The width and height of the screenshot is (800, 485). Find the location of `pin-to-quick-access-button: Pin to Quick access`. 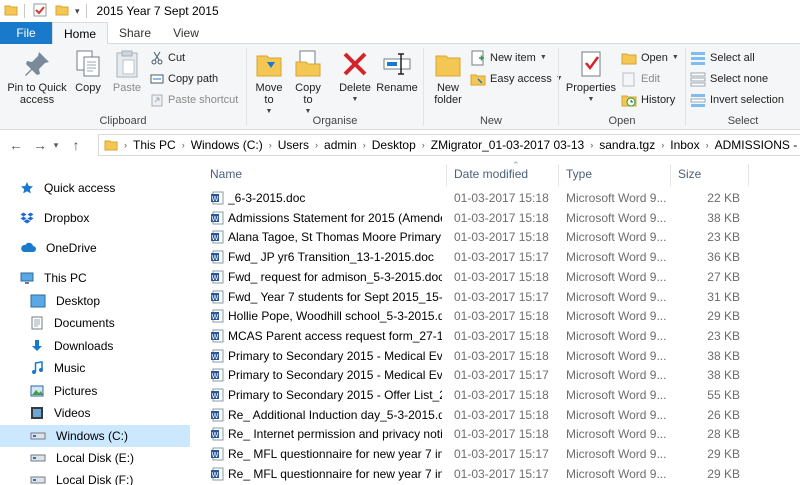

pin-to-quick-access-button: Pin to Quick access is located at coordinates (37, 77).